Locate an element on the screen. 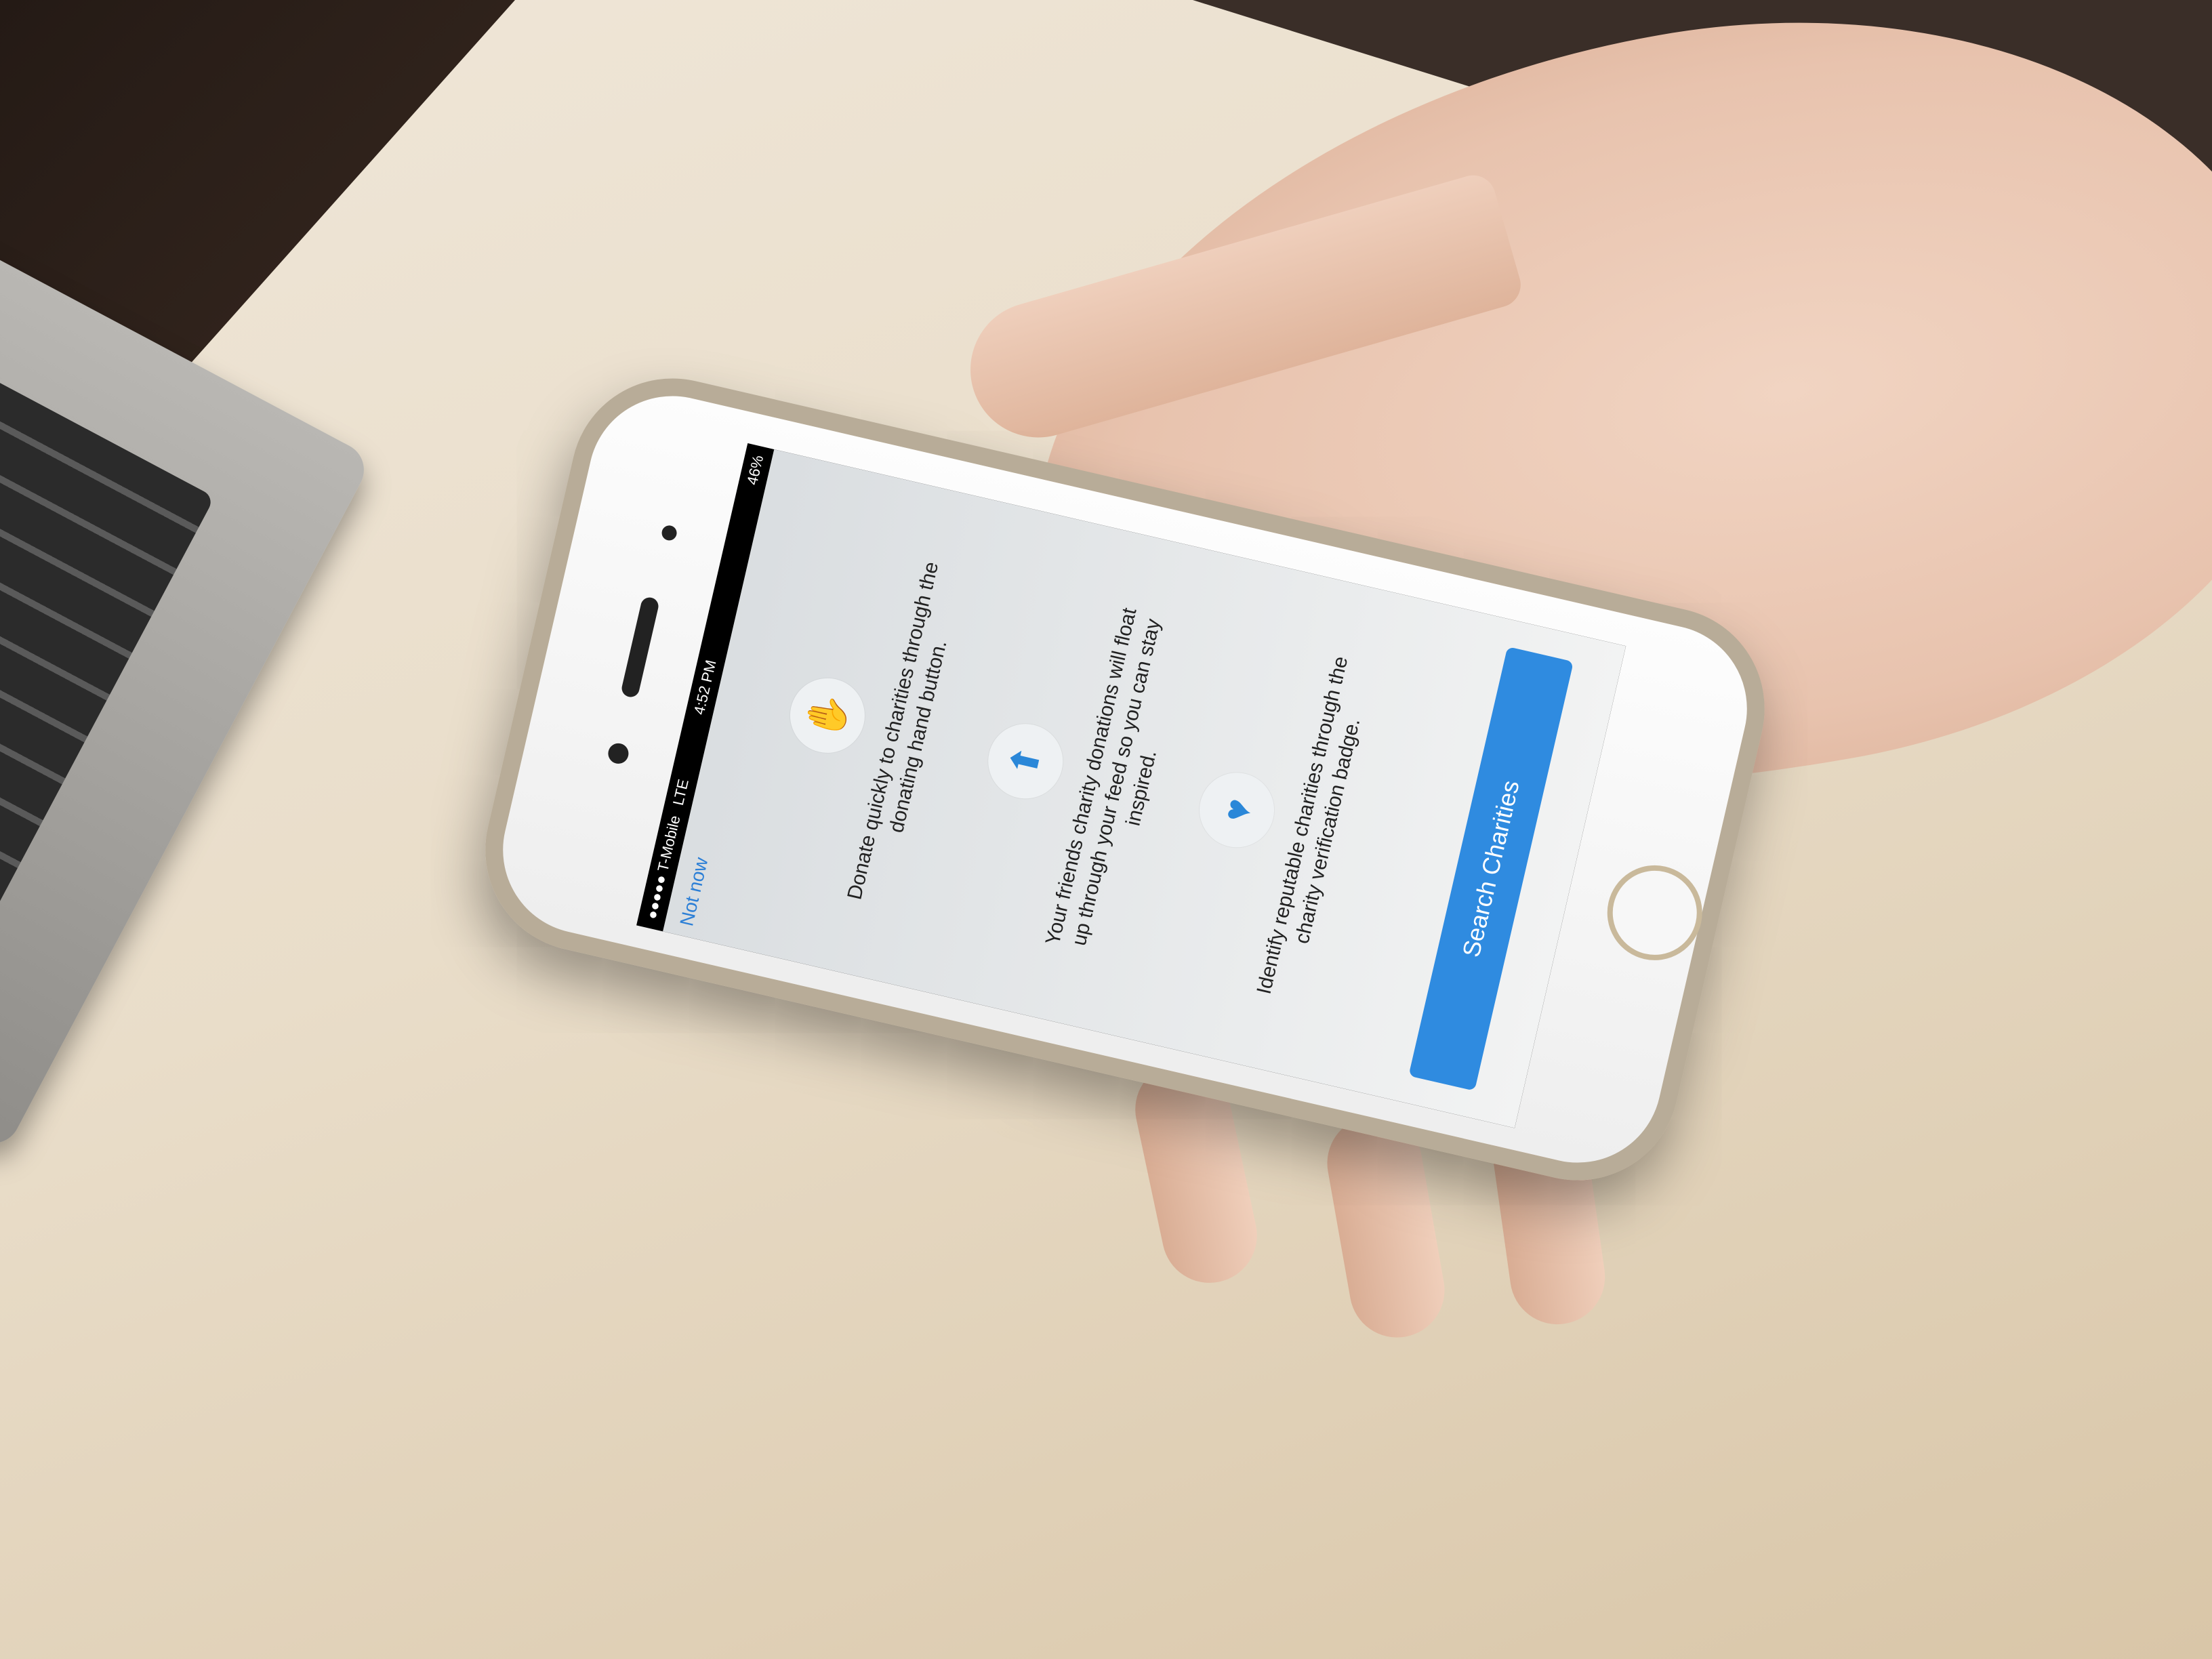  earpiece-speaker is located at coordinates (640, 647).